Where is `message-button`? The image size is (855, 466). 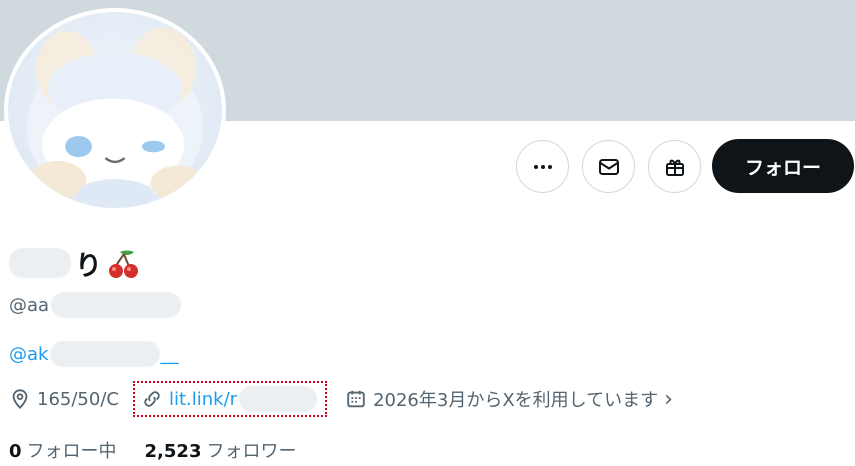 message-button is located at coordinates (608, 166).